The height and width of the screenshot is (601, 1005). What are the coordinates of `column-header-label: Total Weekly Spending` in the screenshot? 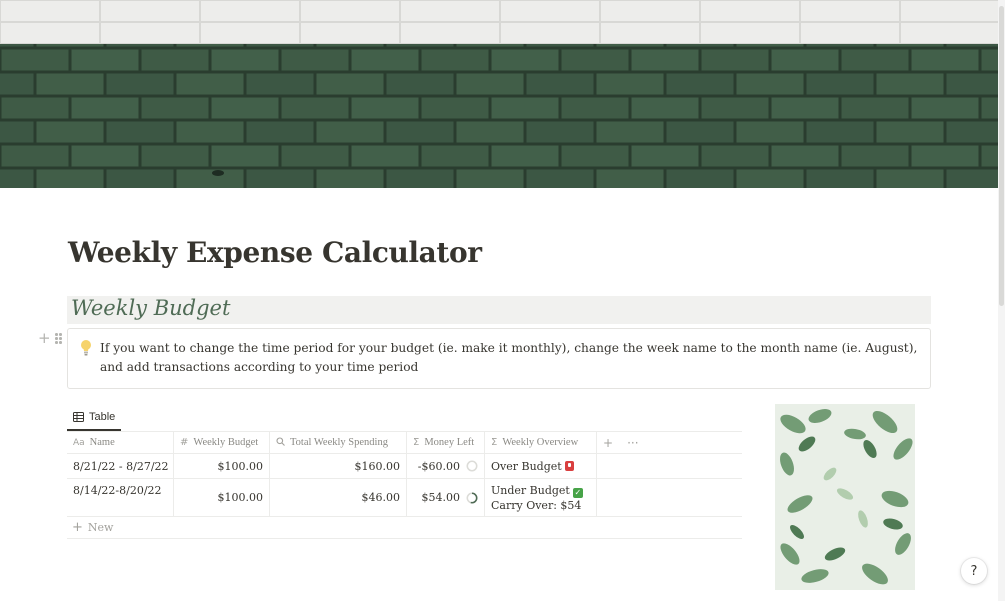 It's located at (339, 442).